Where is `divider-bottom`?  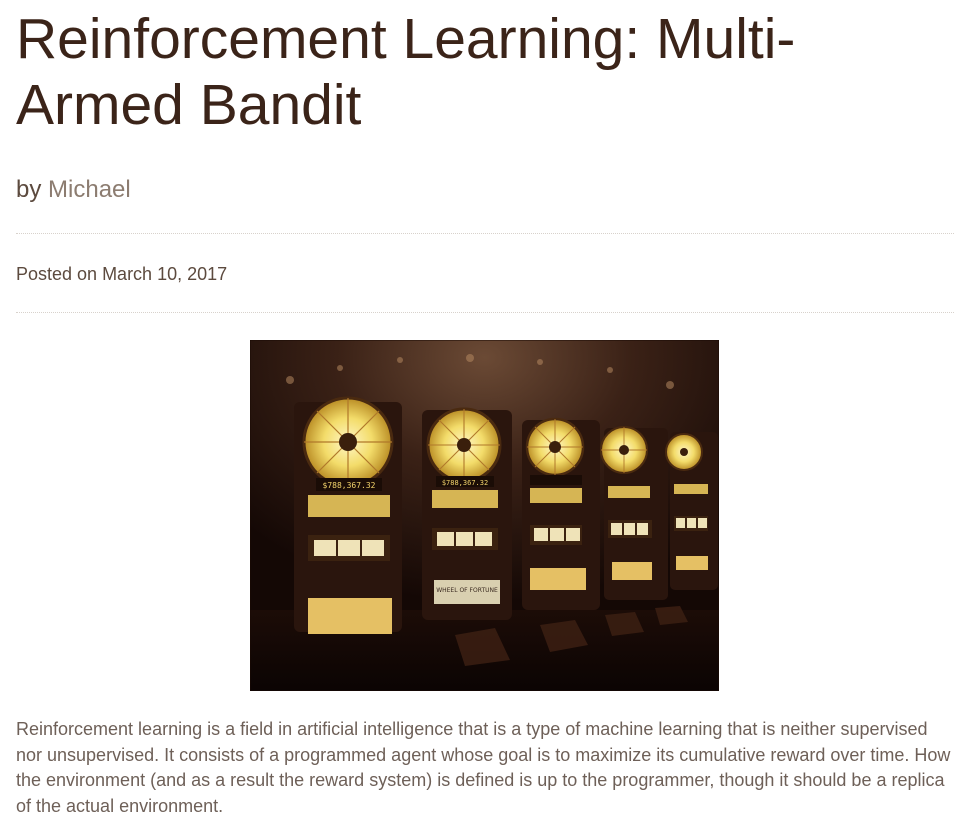
divider-bottom is located at coordinates (485, 312).